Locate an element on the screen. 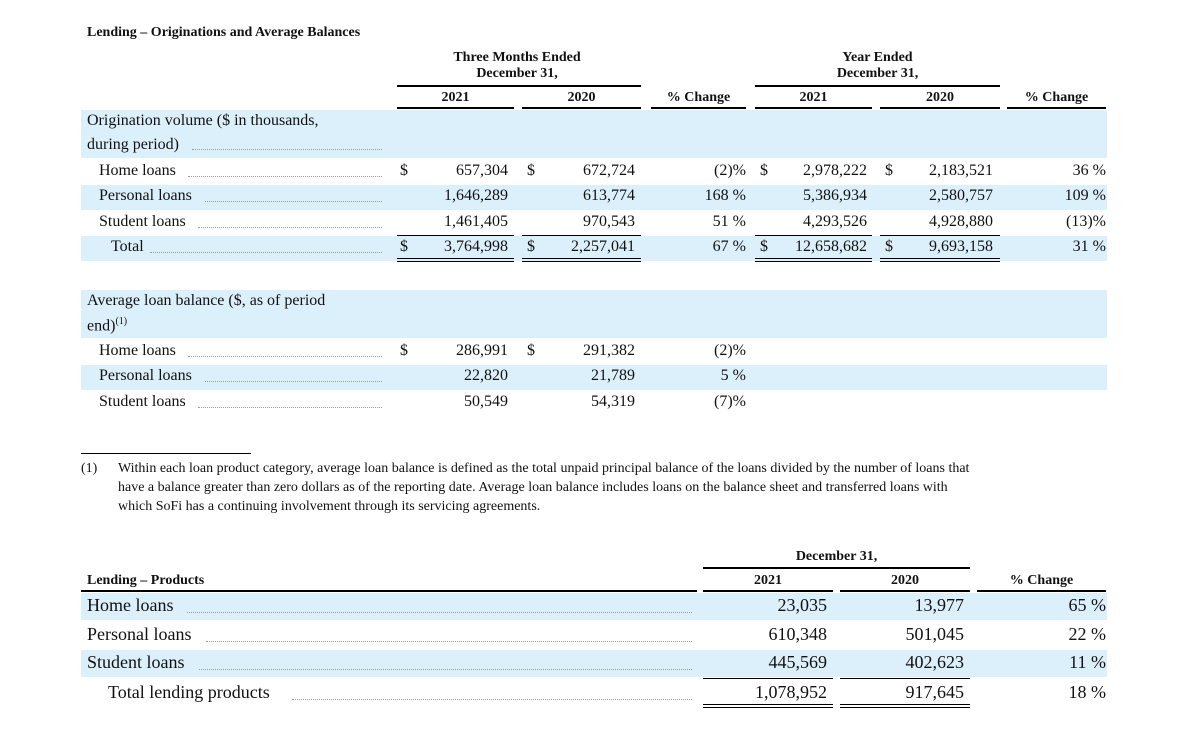  row-label: Personal loans is located at coordinates (139, 634).